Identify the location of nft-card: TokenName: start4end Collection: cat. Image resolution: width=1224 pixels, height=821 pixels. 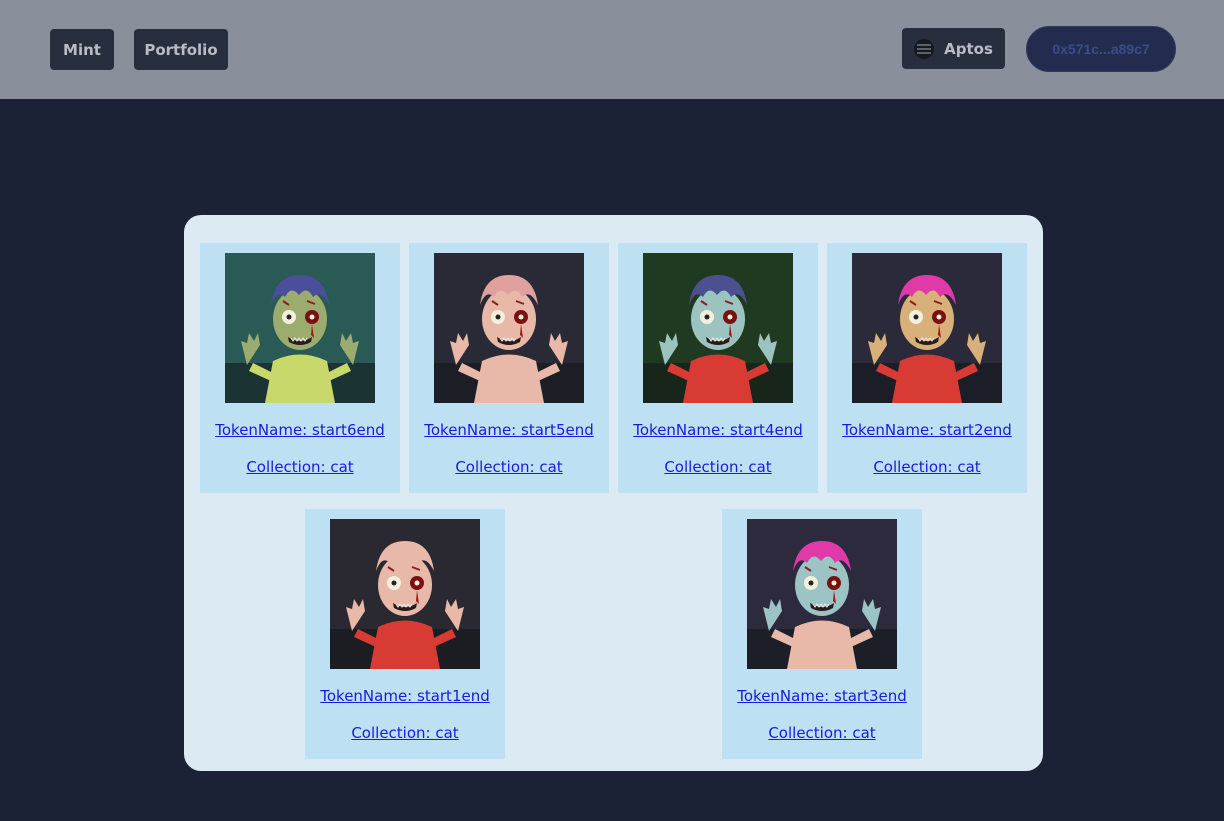
(718, 368).